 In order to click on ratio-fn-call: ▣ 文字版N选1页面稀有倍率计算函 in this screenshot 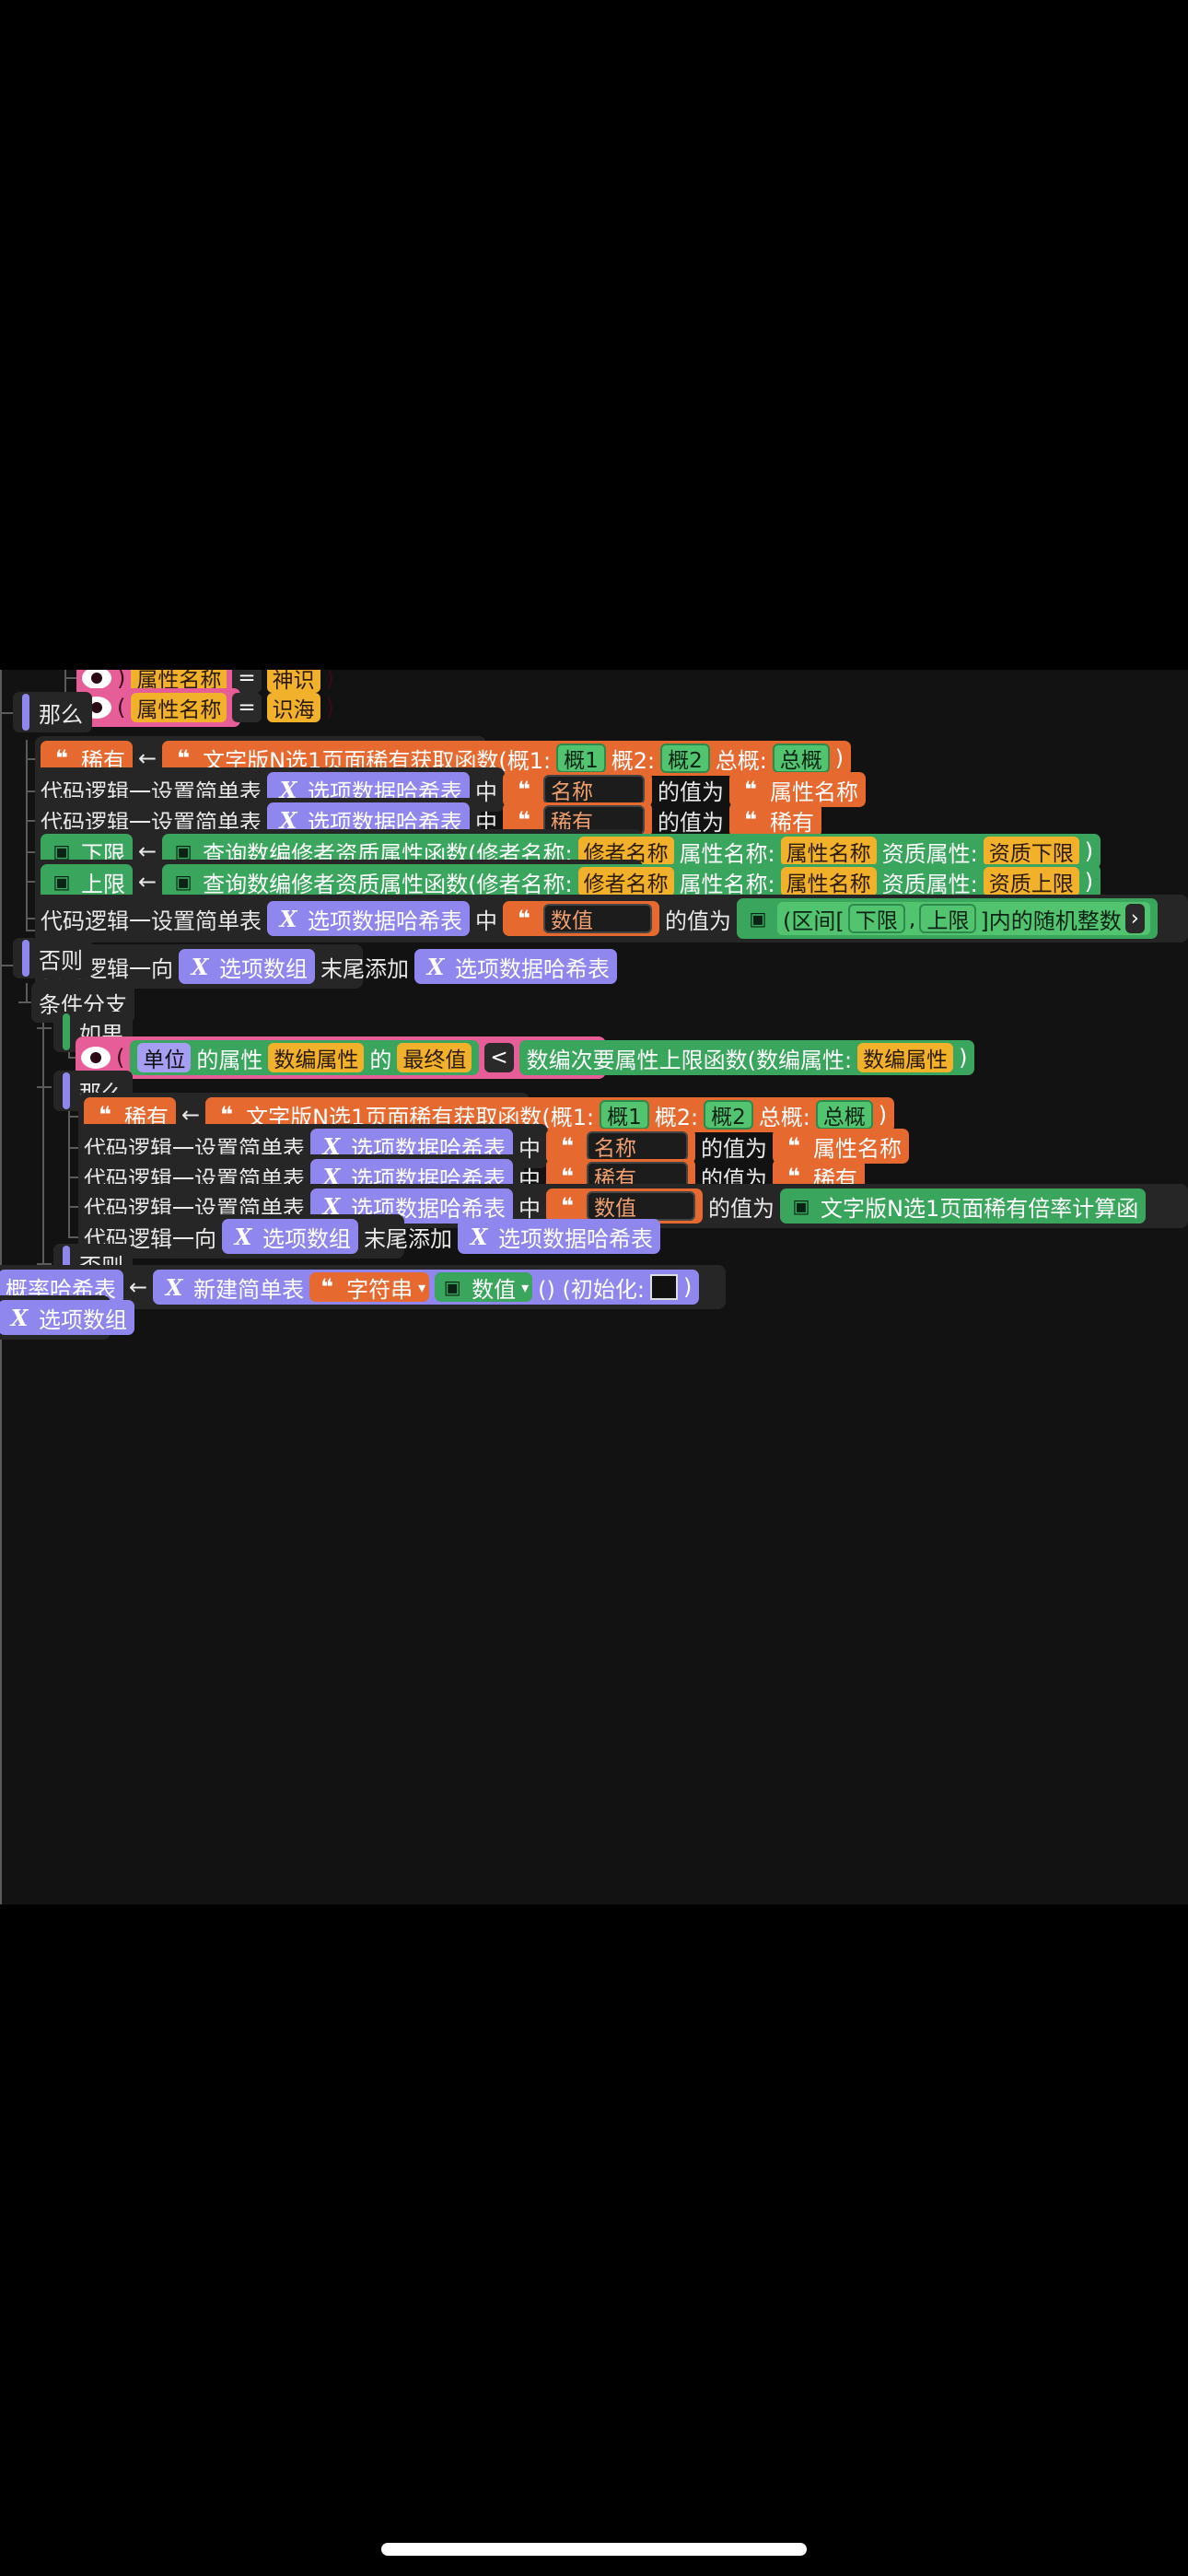, I will do `click(964, 1206)`.